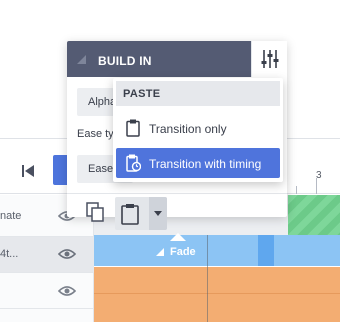 Image resolution: width=340 pixels, height=322 pixels. I want to click on settings-button, so click(269, 59).